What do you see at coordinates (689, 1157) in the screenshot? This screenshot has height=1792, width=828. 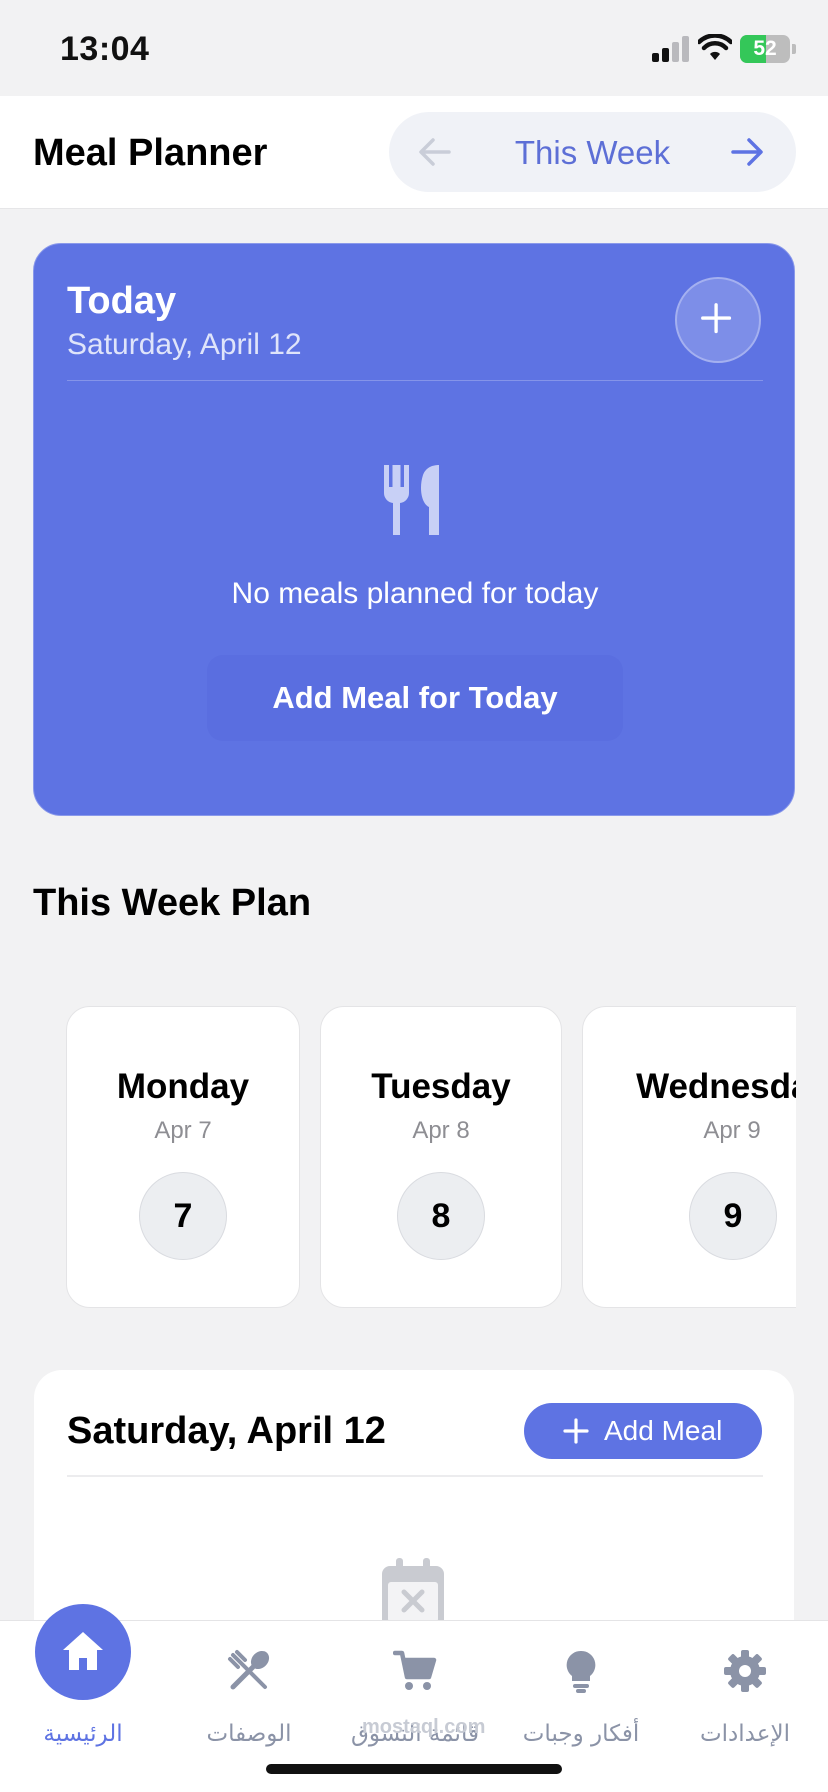 I see `day-card-wednesday: Wednesday Apr 9 9` at bounding box center [689, 1157].